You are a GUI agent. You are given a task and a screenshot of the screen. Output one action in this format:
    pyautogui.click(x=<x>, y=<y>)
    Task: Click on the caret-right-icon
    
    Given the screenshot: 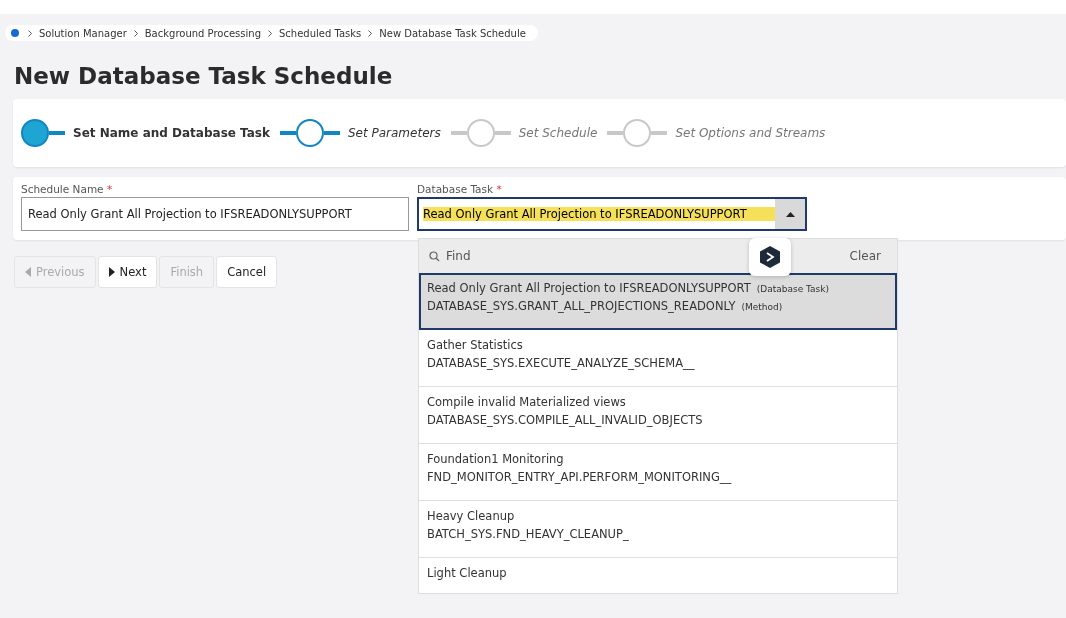 What is the action you would take?
    pyautogui.click(x=111, y=272)
    